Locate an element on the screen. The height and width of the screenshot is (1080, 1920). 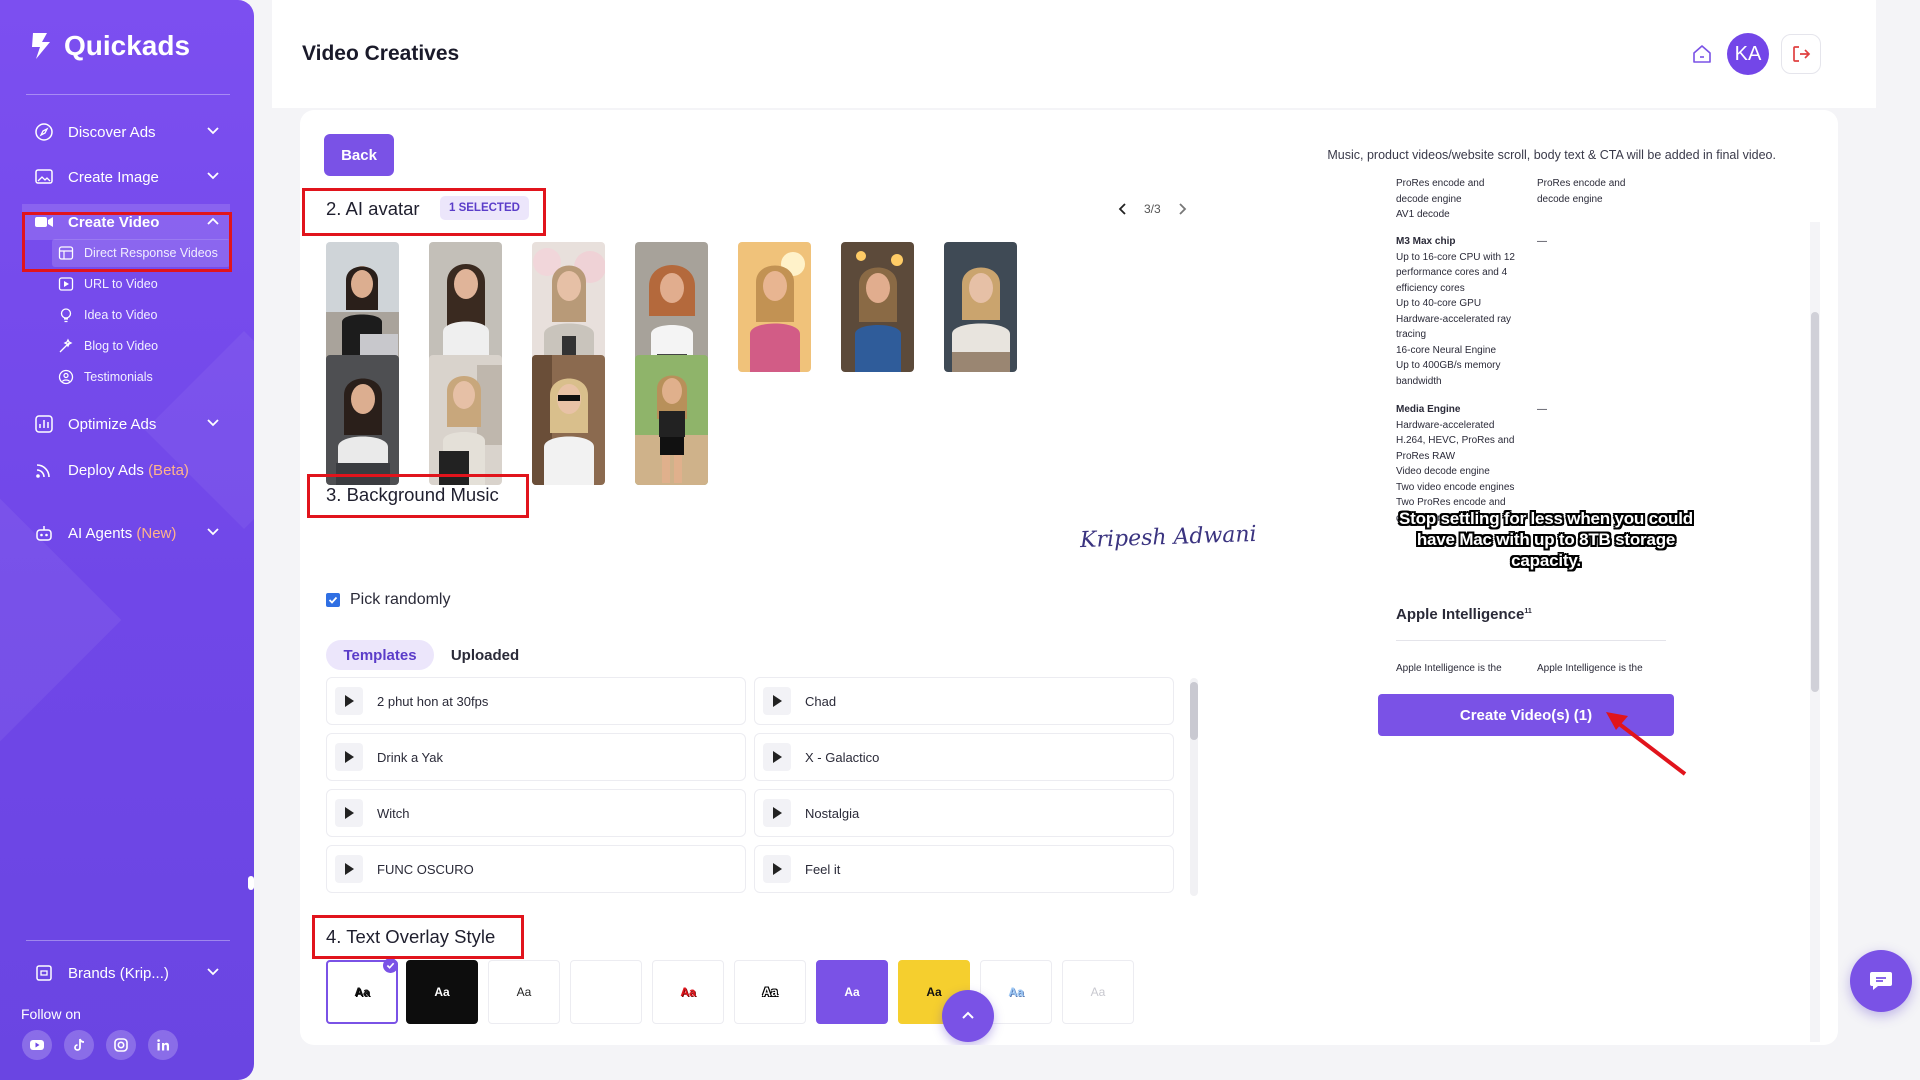
home-button is located at coordinates (1702, 54).